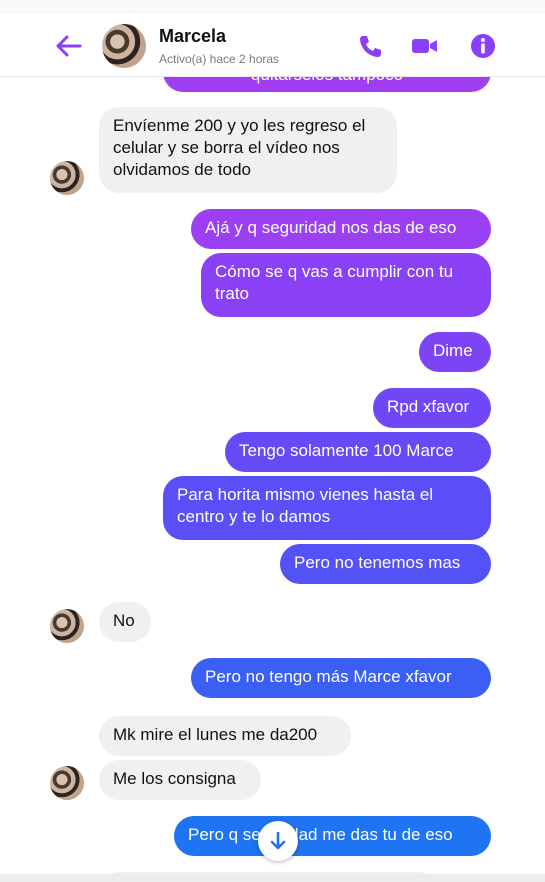 This screenshot has width=545, height=882. Describe the element at coordinates (225, 736) in the screenshot. I see `message-bubble-contact: Mk mire el lunes me da200` at that location.